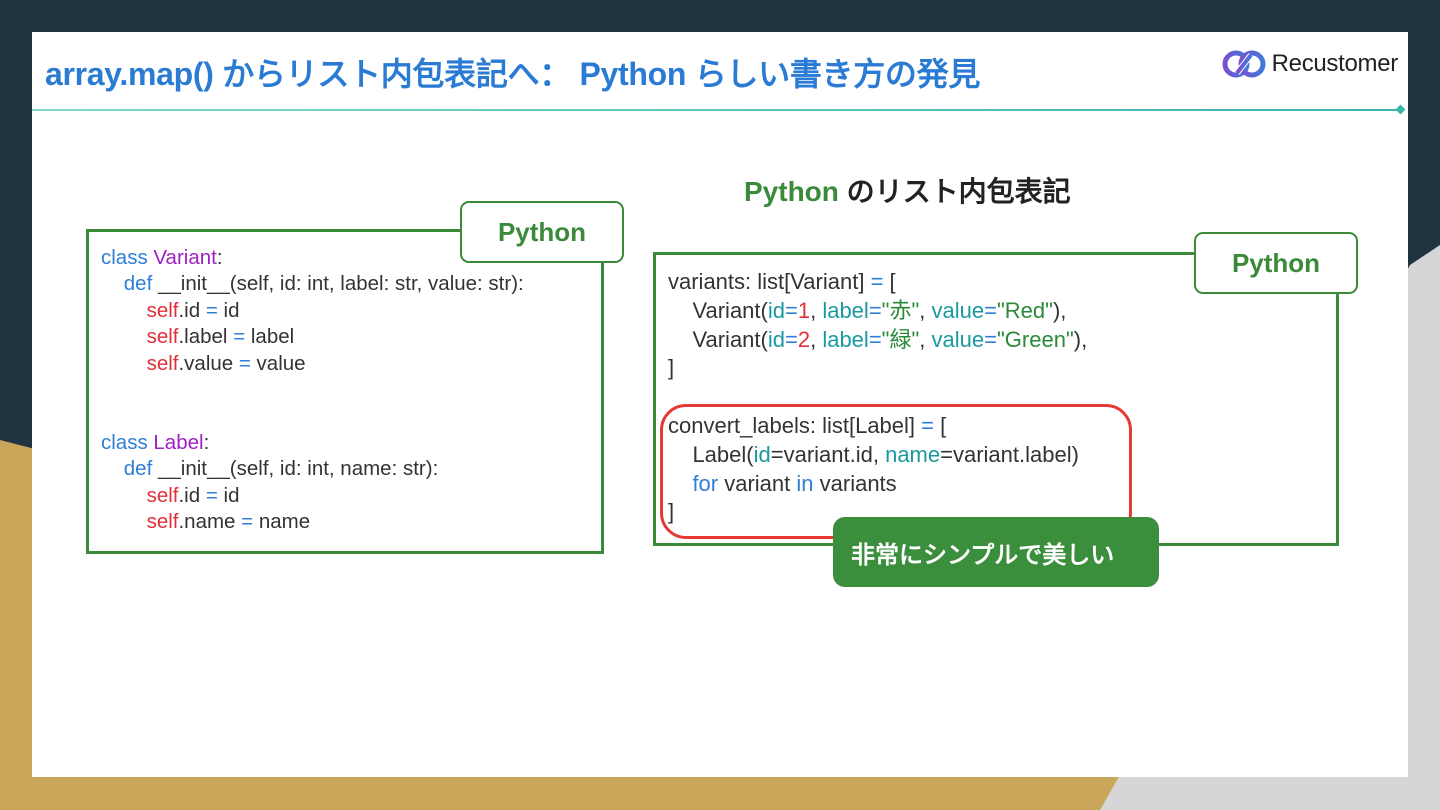  What do you see at coordinates (1276, 263) in the screenshot?
I see `right-python-tag: Python` at bounding box center [1276, 263].